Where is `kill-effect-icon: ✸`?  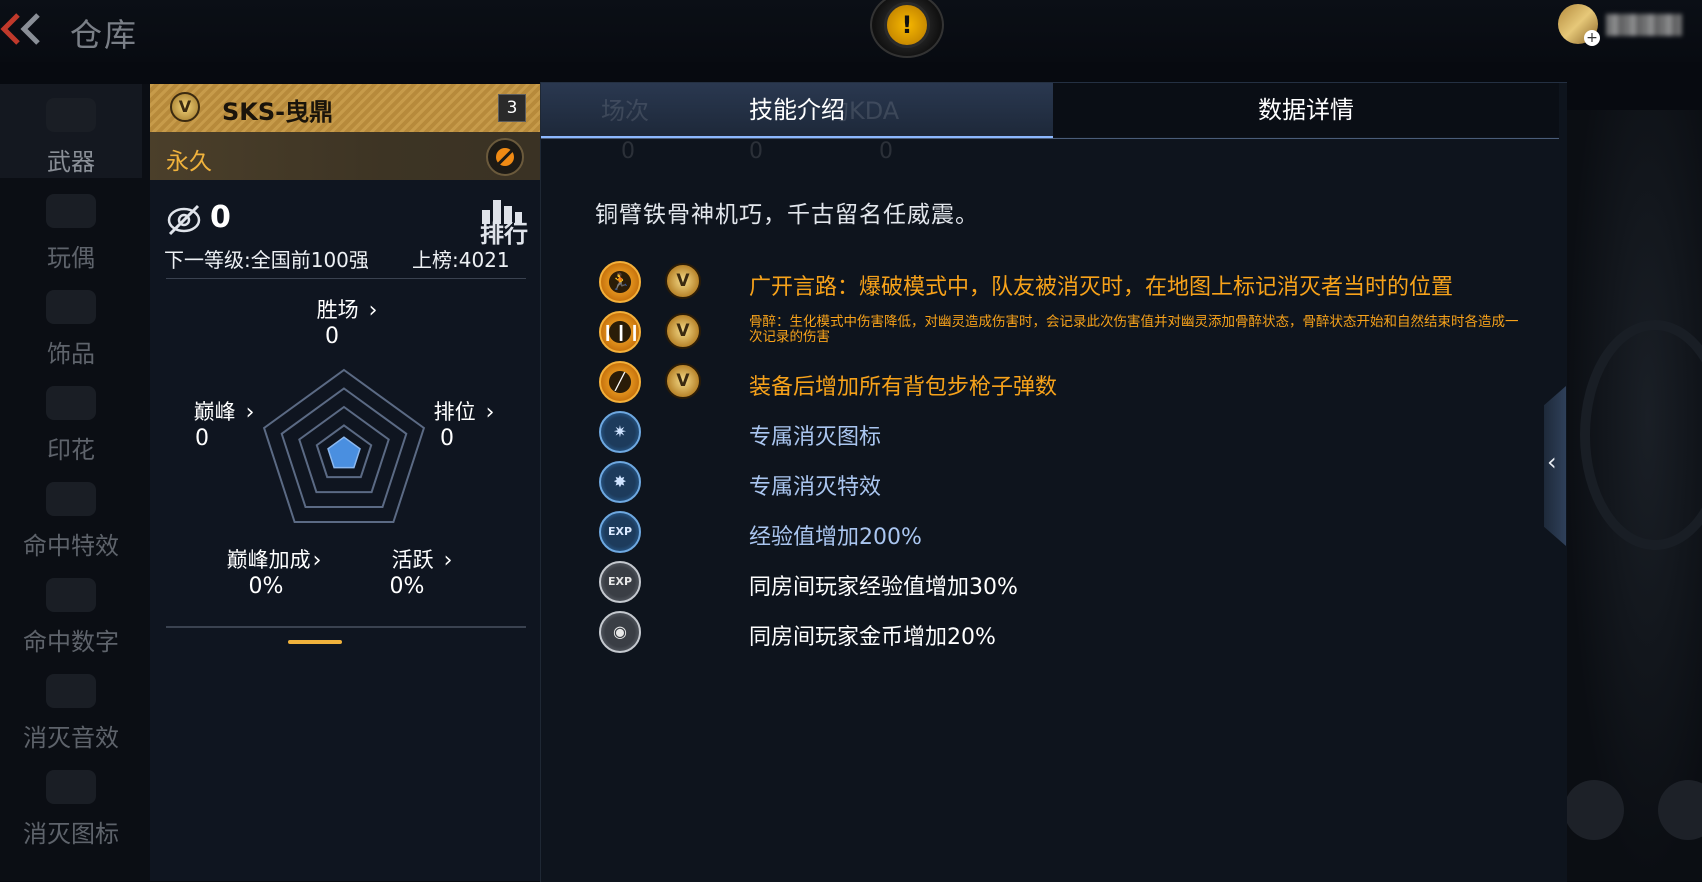
kill-effect-icon: ✸ is located at coordinates (620, 482).